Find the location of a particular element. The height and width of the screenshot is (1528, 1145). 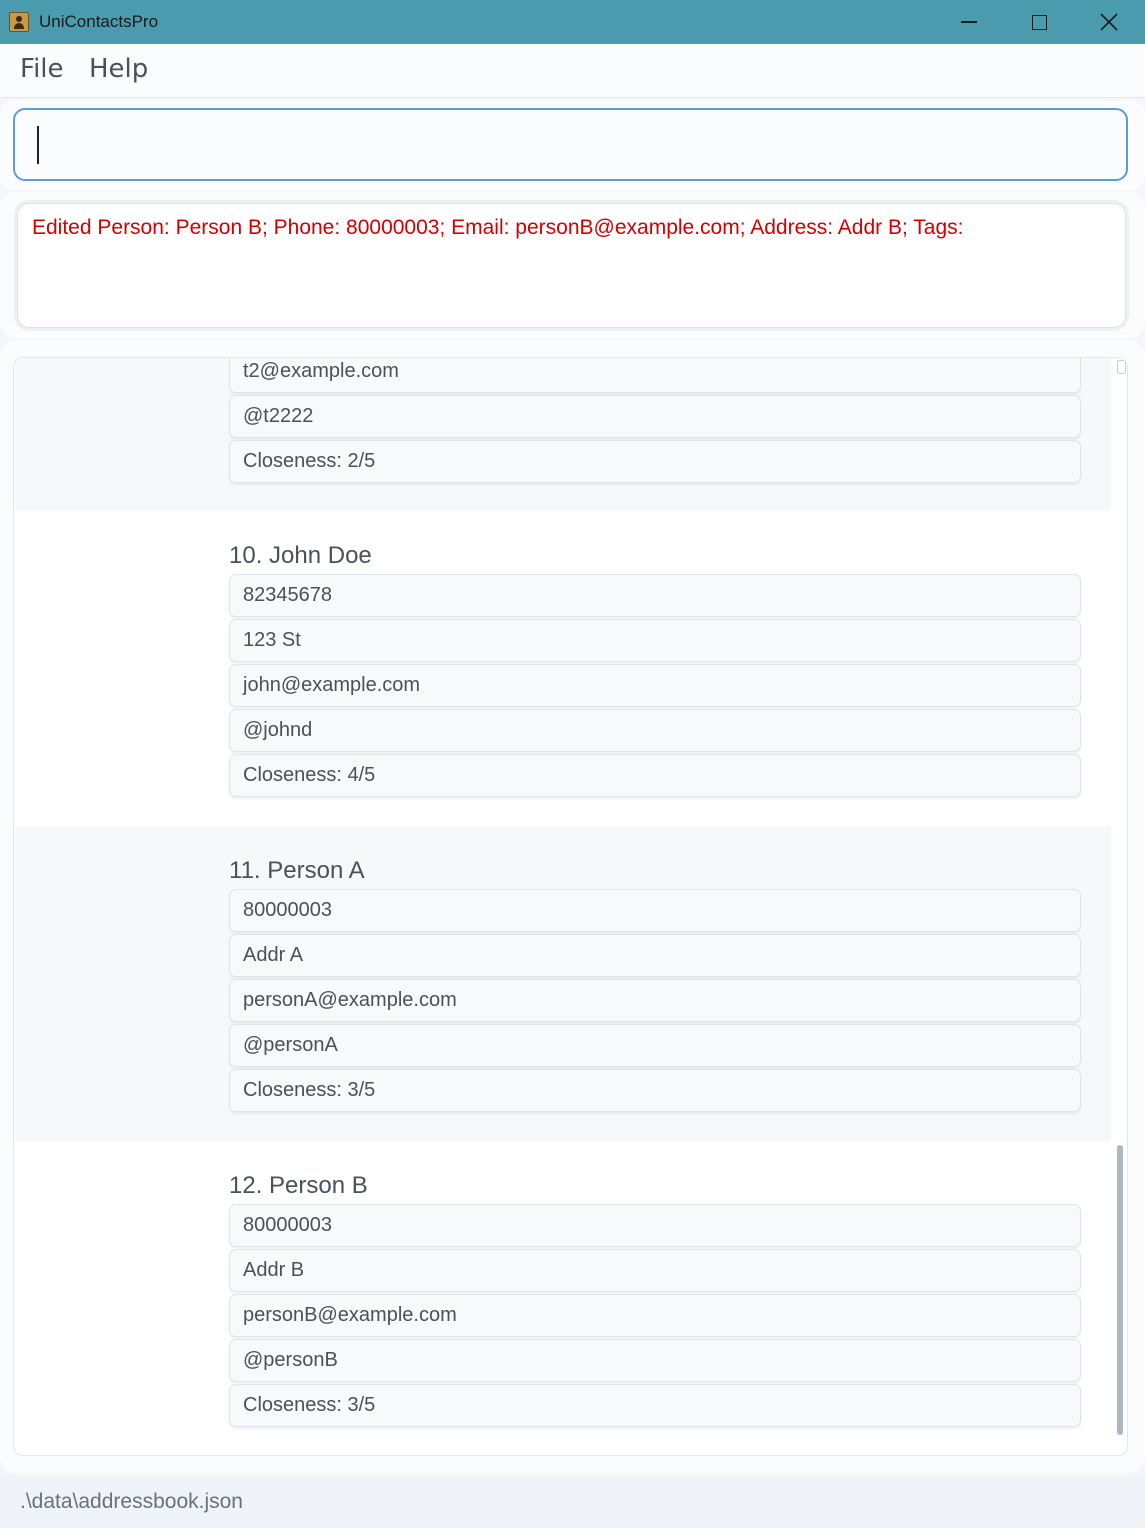

closeness-value: Closeness: 4/5 is located at coordinates (309, 775).